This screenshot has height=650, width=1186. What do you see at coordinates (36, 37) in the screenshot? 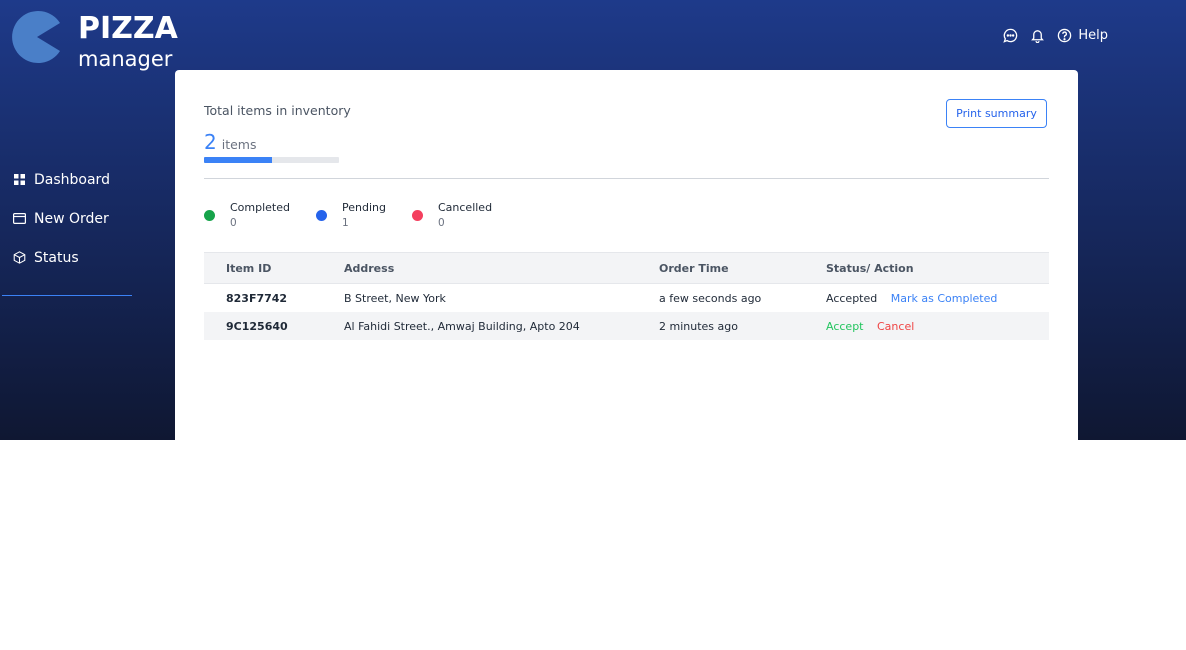
I see `pizza-logo-icon` at bounding box center [36, 37].